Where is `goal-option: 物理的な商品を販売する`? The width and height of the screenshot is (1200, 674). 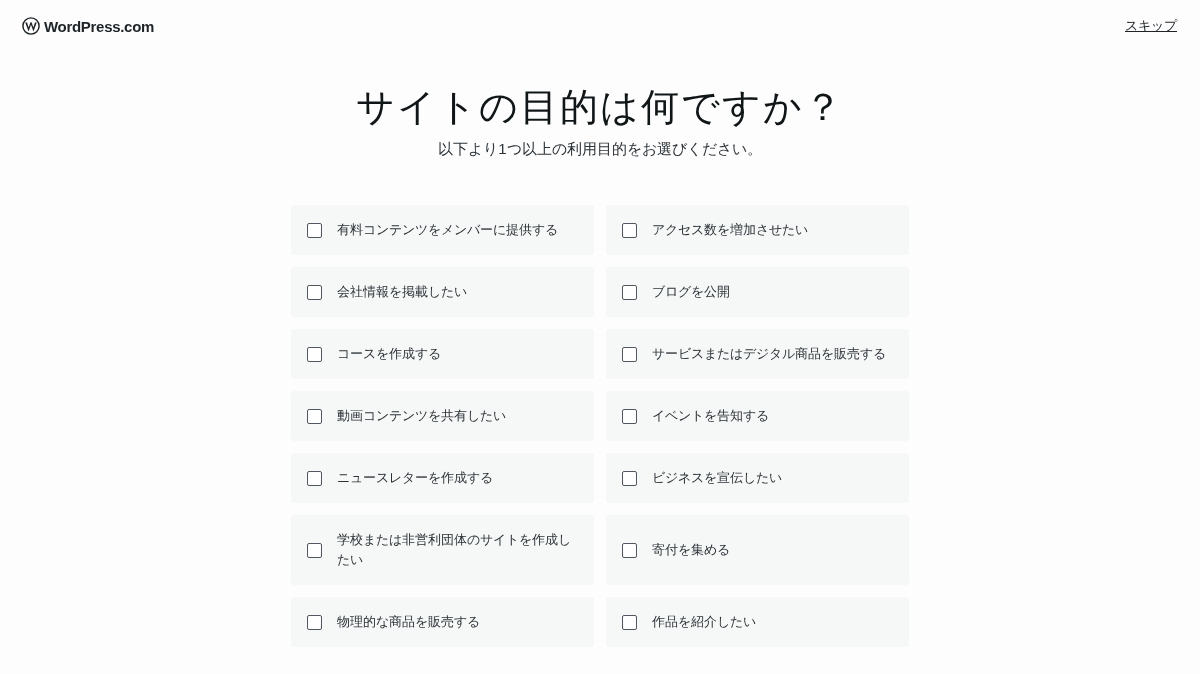
goal-option: 物理的な商品を販売する is located at coordinates (442, 622).